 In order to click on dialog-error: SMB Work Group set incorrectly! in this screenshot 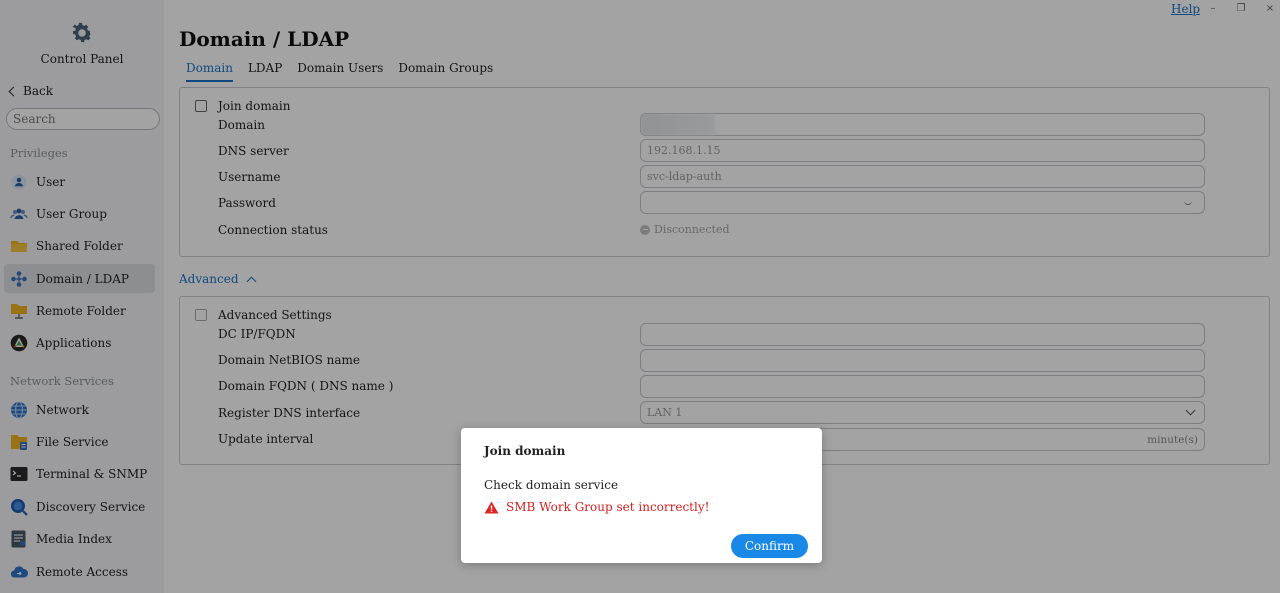, I will do `click(596, 507)`.